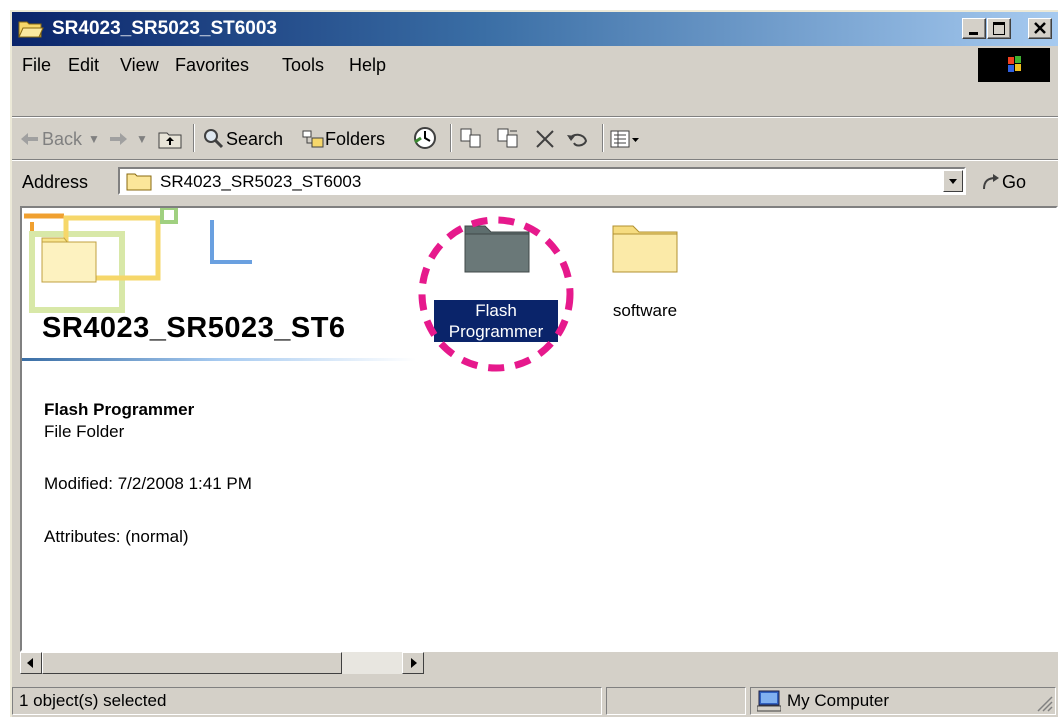 This screenshot has width=1058, height=717. Describe the element at coordinates (578, 139) in the screenshot. I see `undo-icon` at that location.